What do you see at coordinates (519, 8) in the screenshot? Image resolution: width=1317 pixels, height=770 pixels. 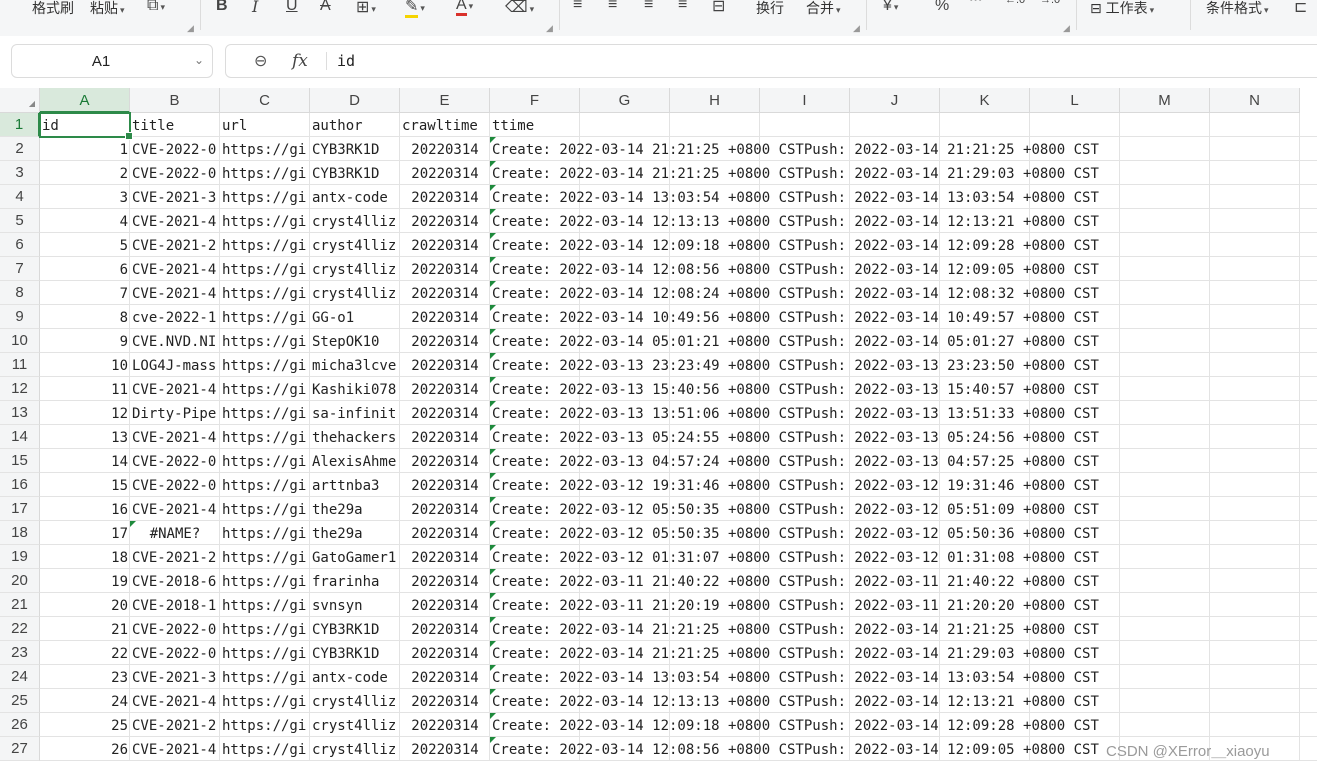 I see `eraser-icon: ⌫ ▾` at bounding box center [519, 8].